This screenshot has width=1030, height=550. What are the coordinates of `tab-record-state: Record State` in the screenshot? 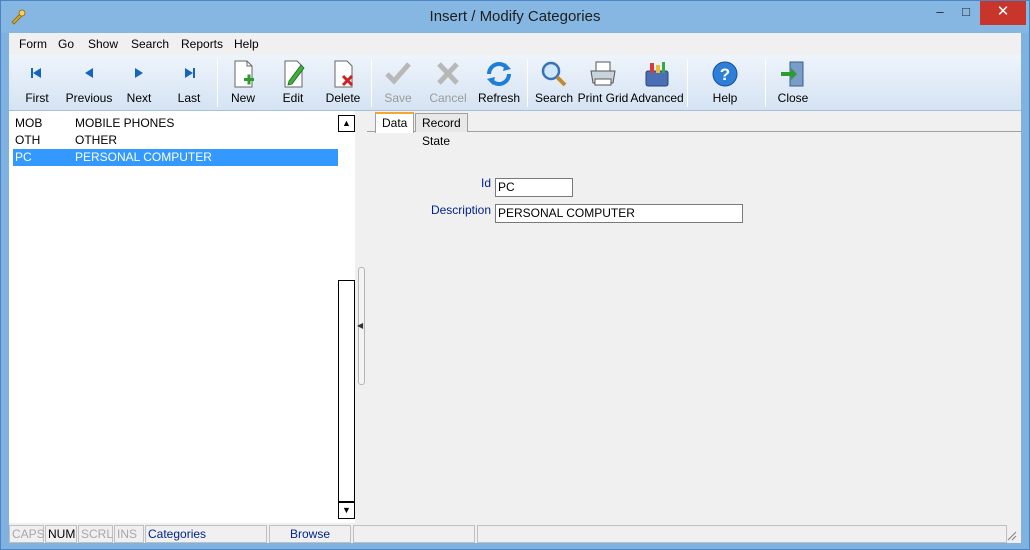 It's located at (441, 130).